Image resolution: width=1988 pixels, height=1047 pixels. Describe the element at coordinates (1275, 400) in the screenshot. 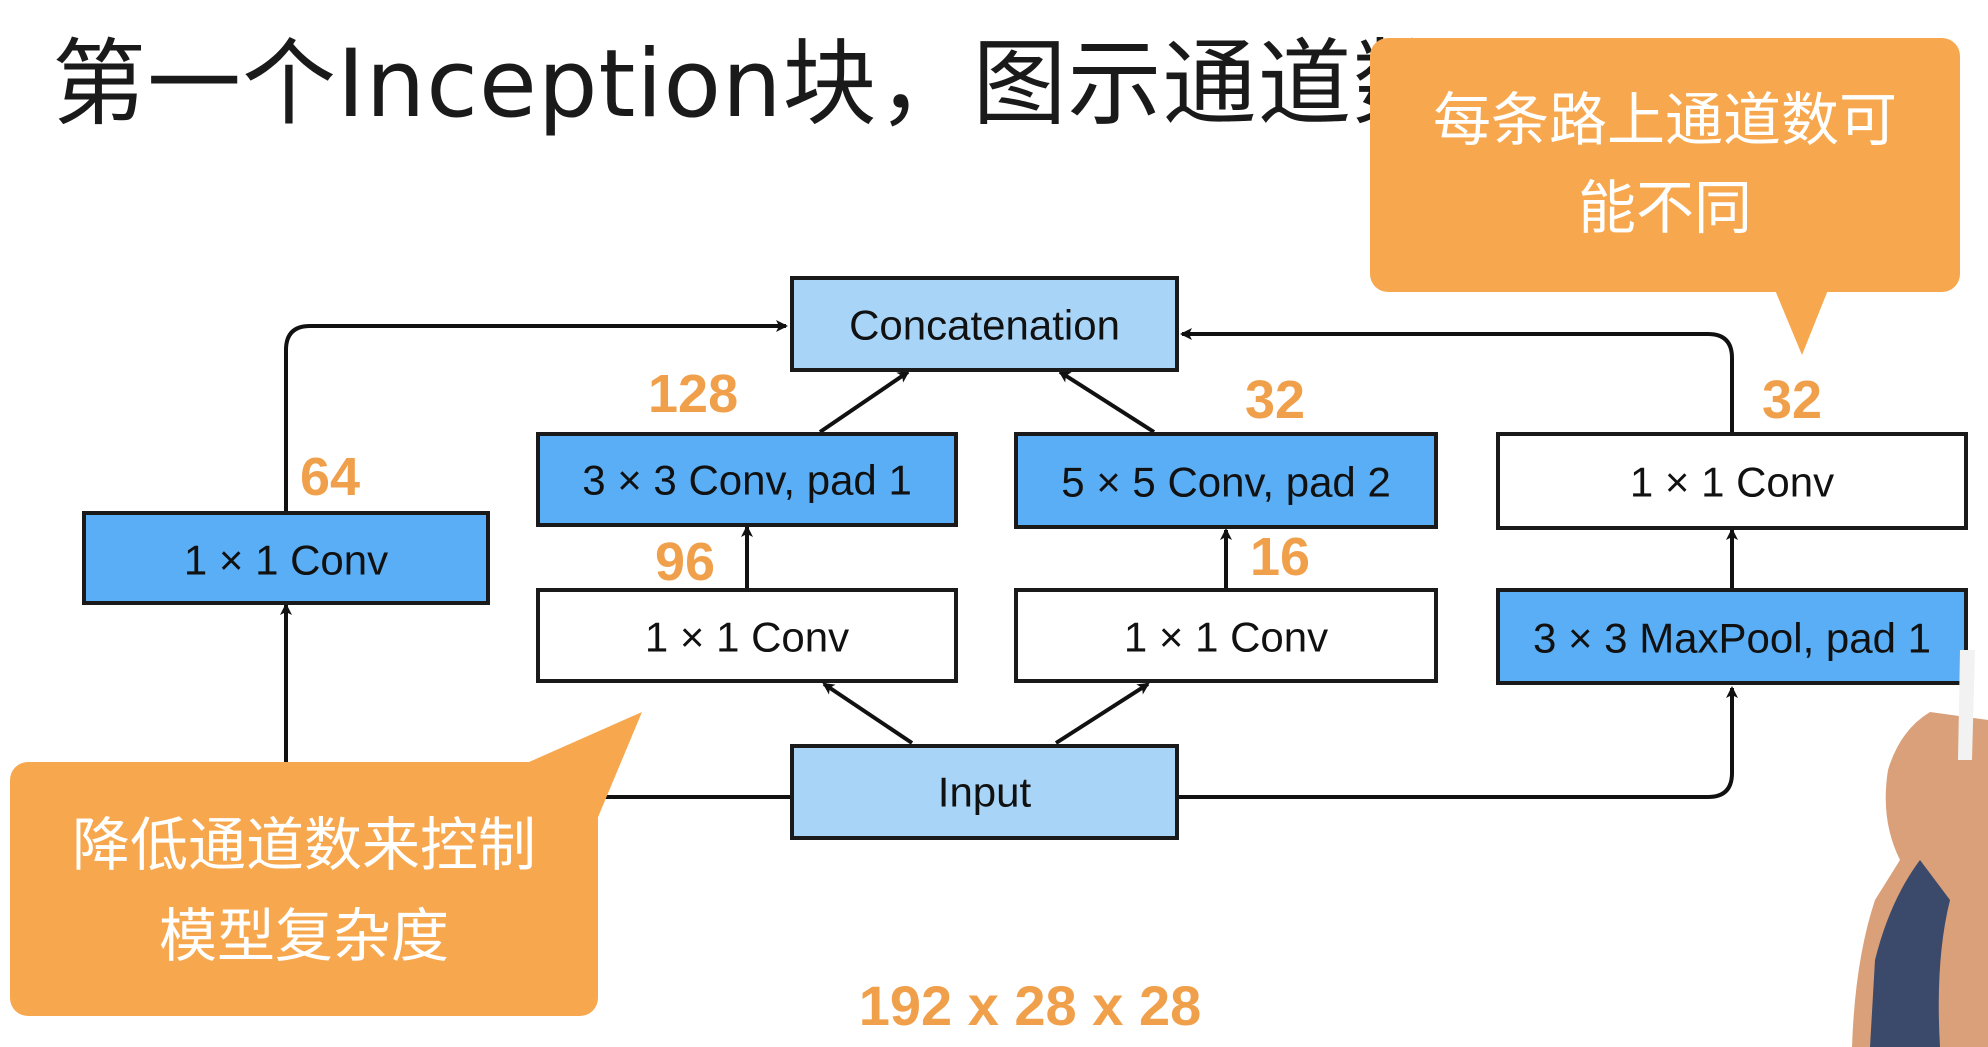

I see `path3-channels: 32` at that location.